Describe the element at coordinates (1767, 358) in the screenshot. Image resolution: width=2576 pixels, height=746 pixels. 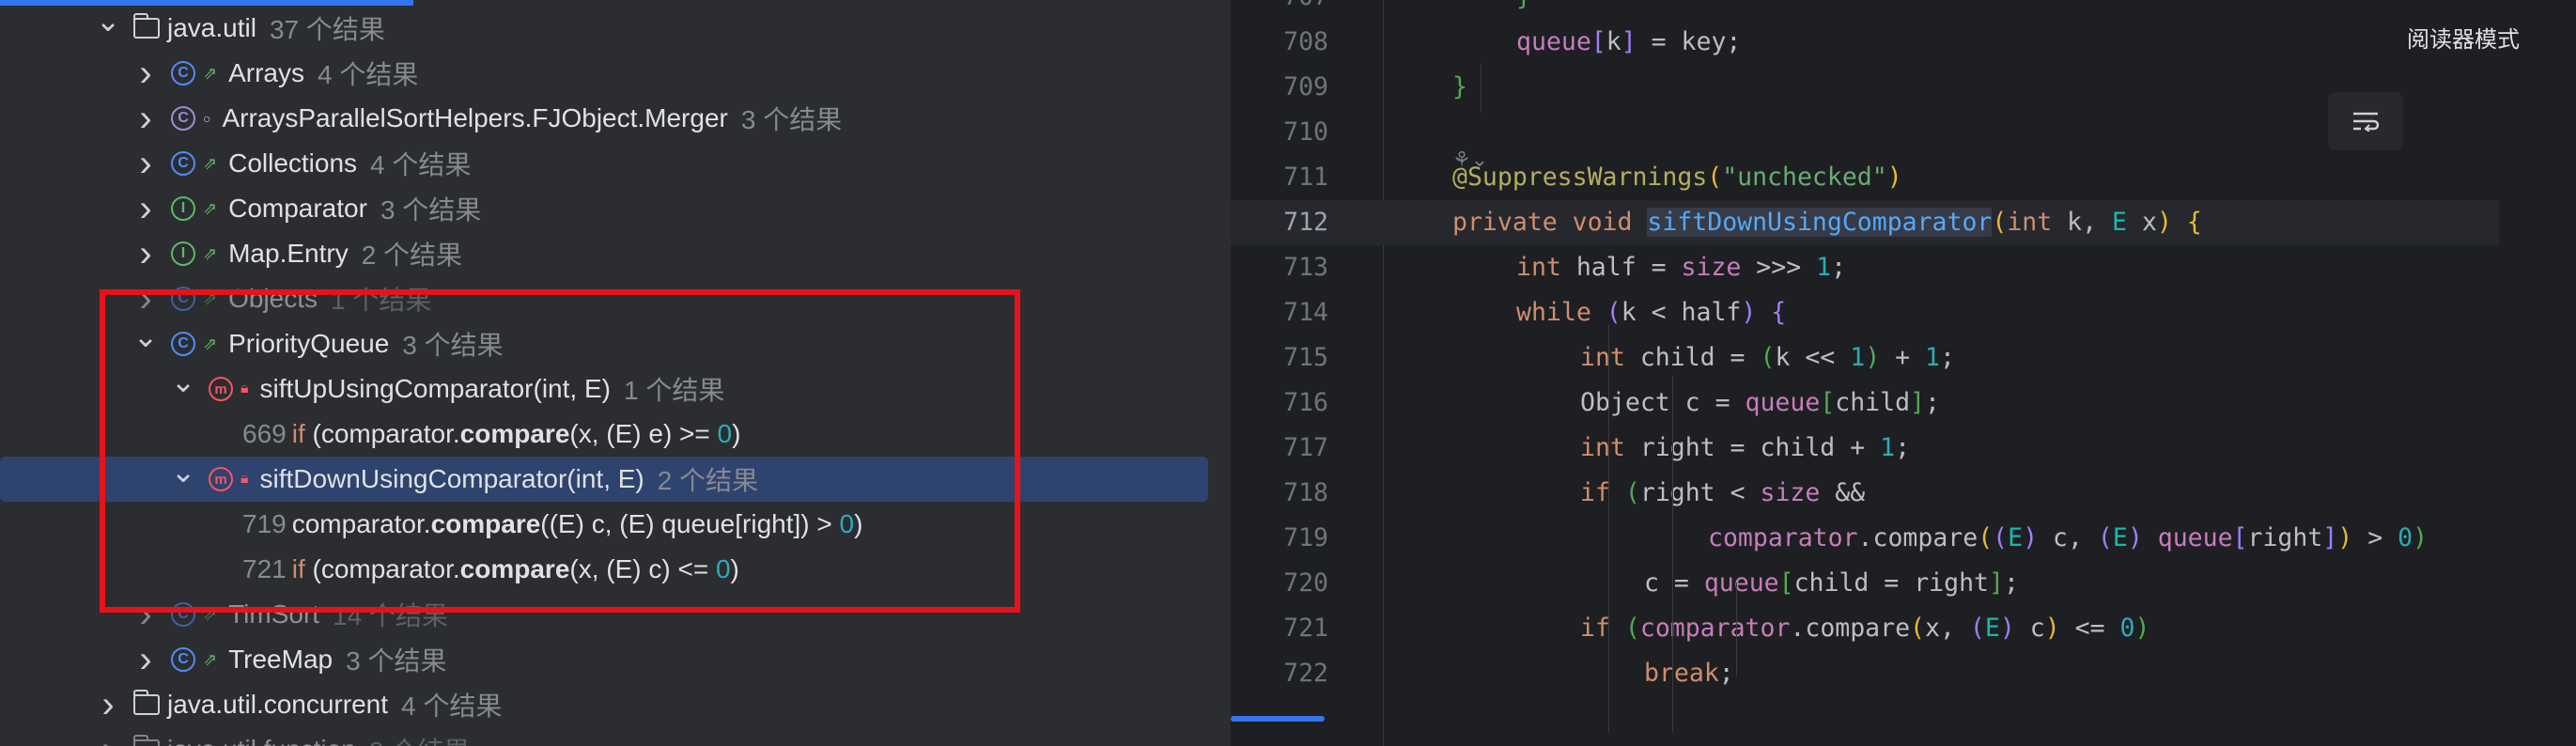
I see `code-text: int child = (k << 1) + 1;` at that location.